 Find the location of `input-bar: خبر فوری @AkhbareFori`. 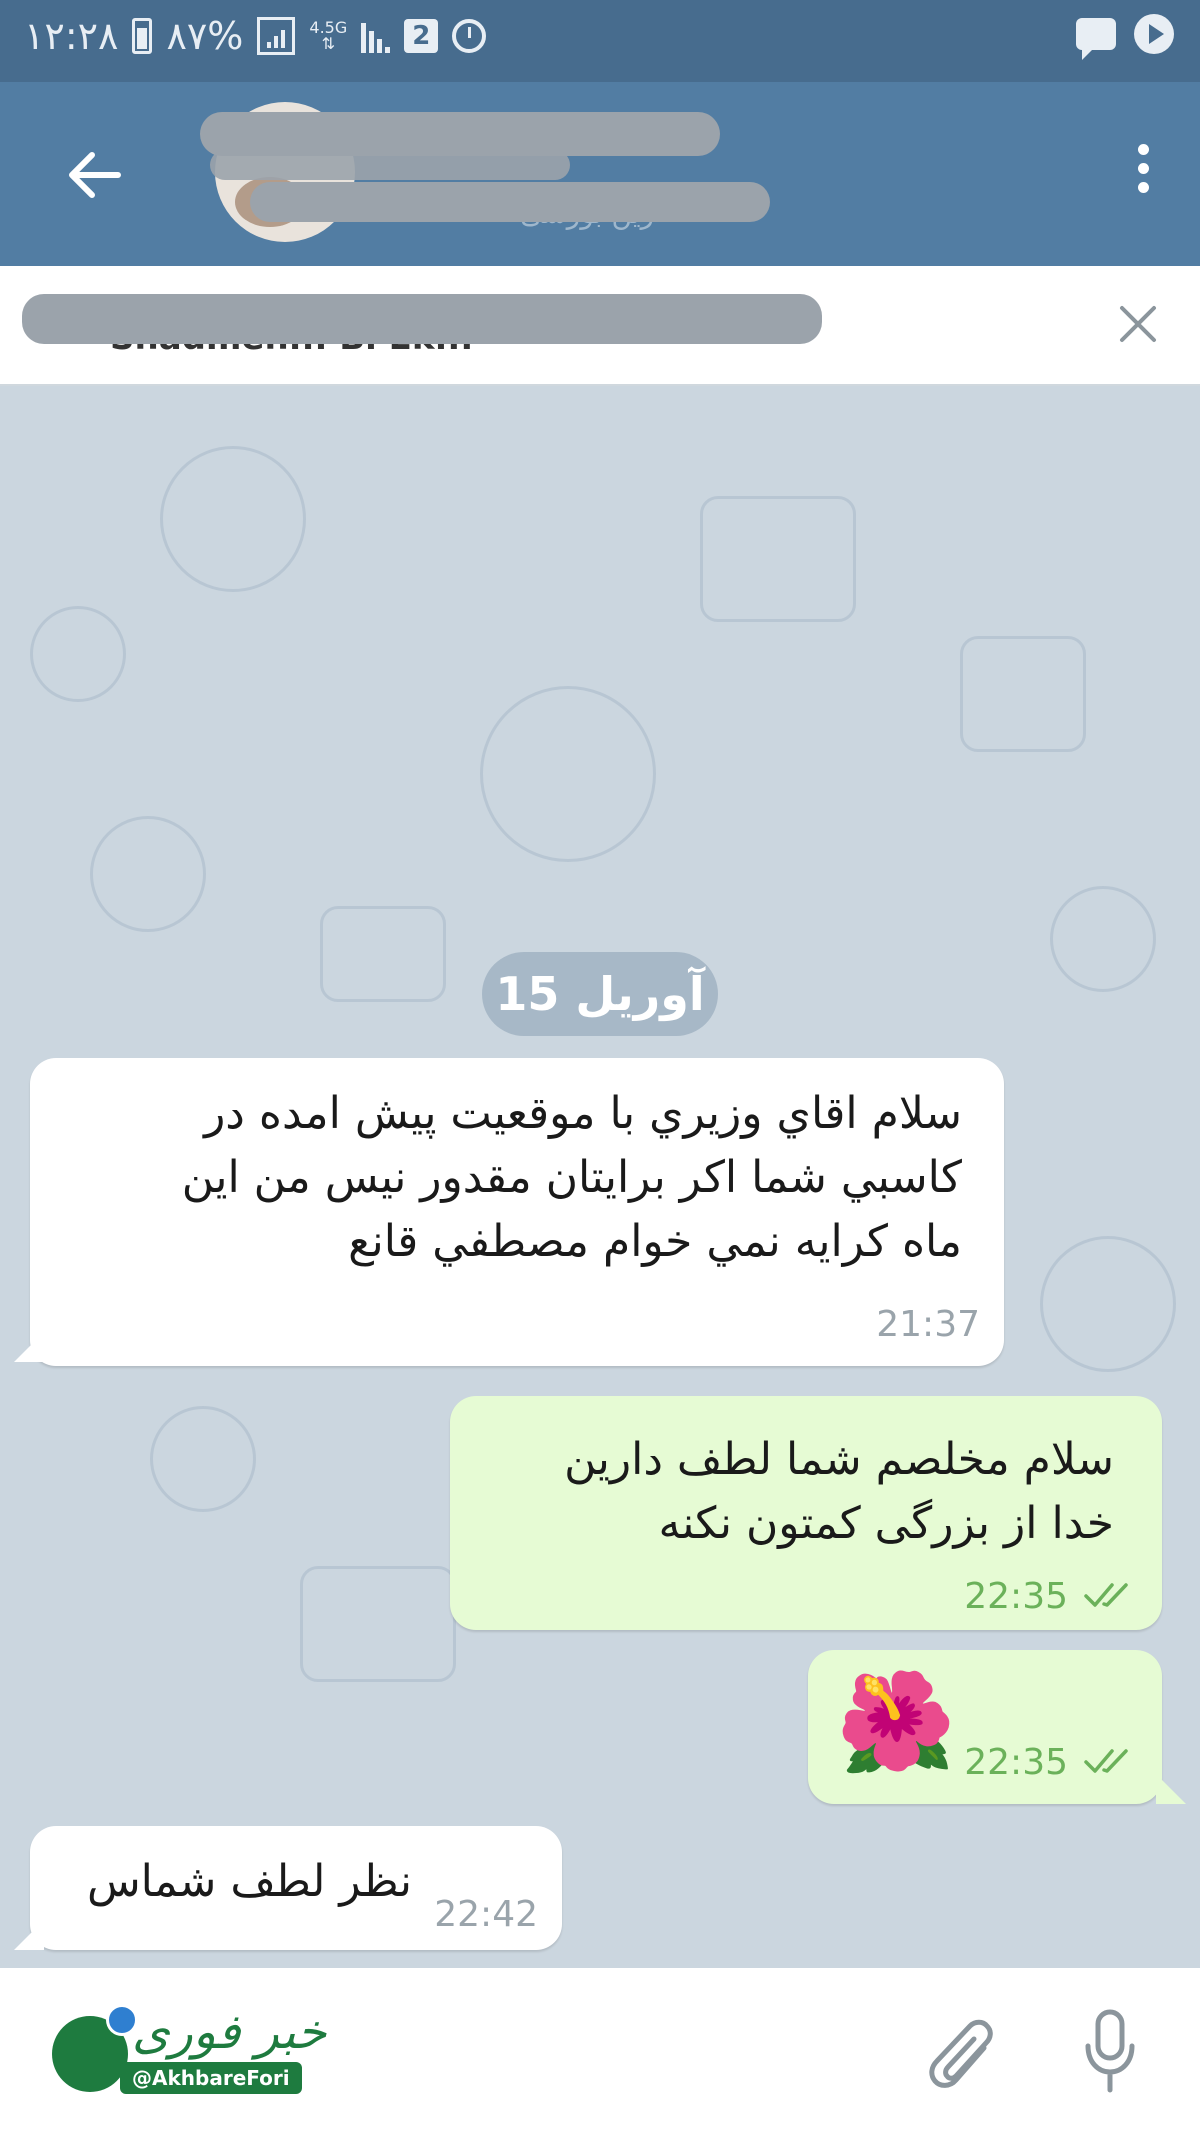

input-bar: خبر فوری @AkhbareFori is located at coordinates (600, 2050).